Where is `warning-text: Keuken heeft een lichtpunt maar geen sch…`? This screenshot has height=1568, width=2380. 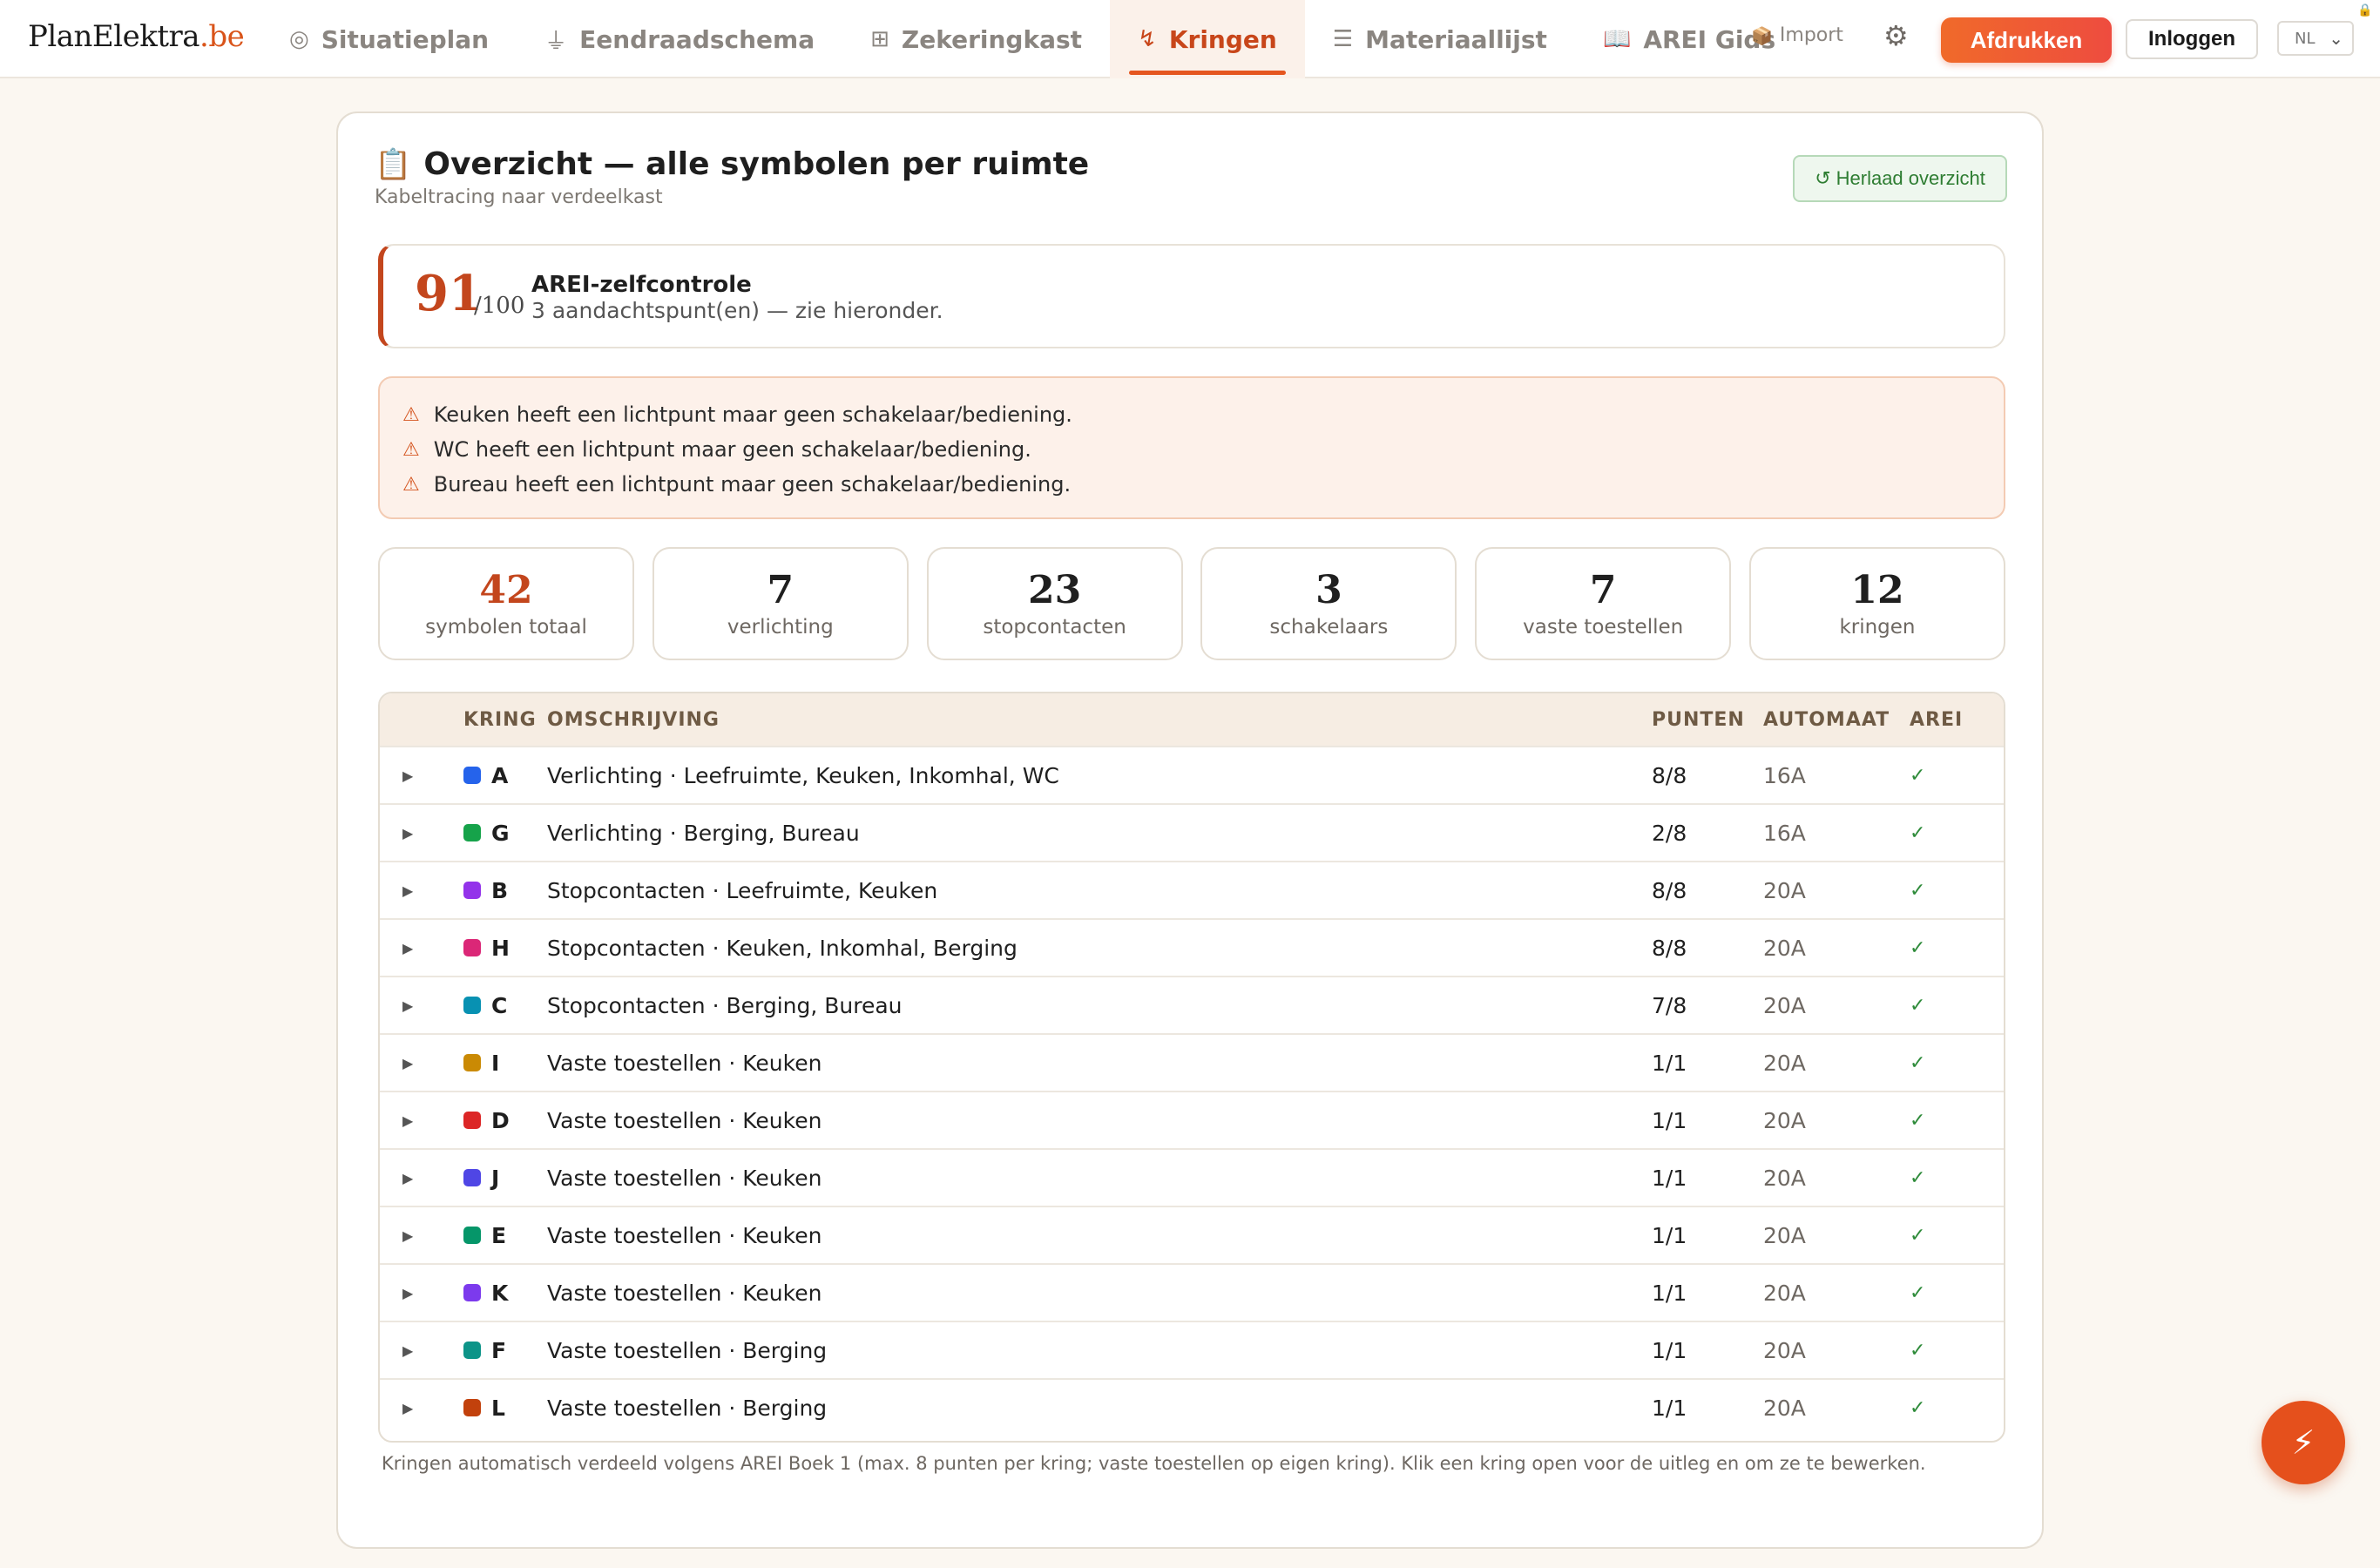
warning-text: Keuken heeft een lichtpunt maar geen sch… is located at coordinates (752, 415).